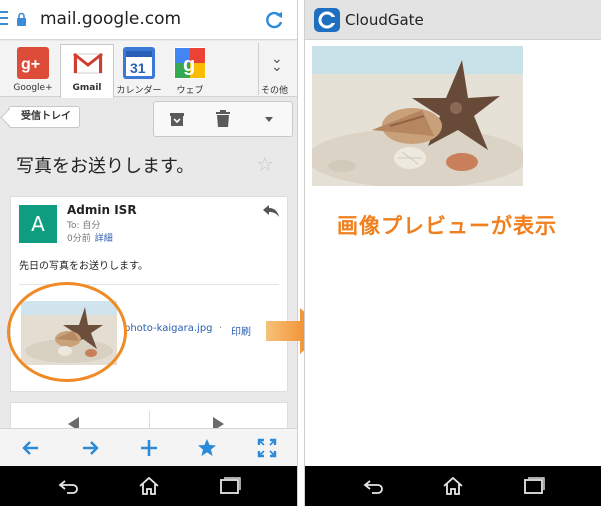  Describe the element at coordinates (241, 330) in the screenshot. I see `print-link: 印刷` at that location.